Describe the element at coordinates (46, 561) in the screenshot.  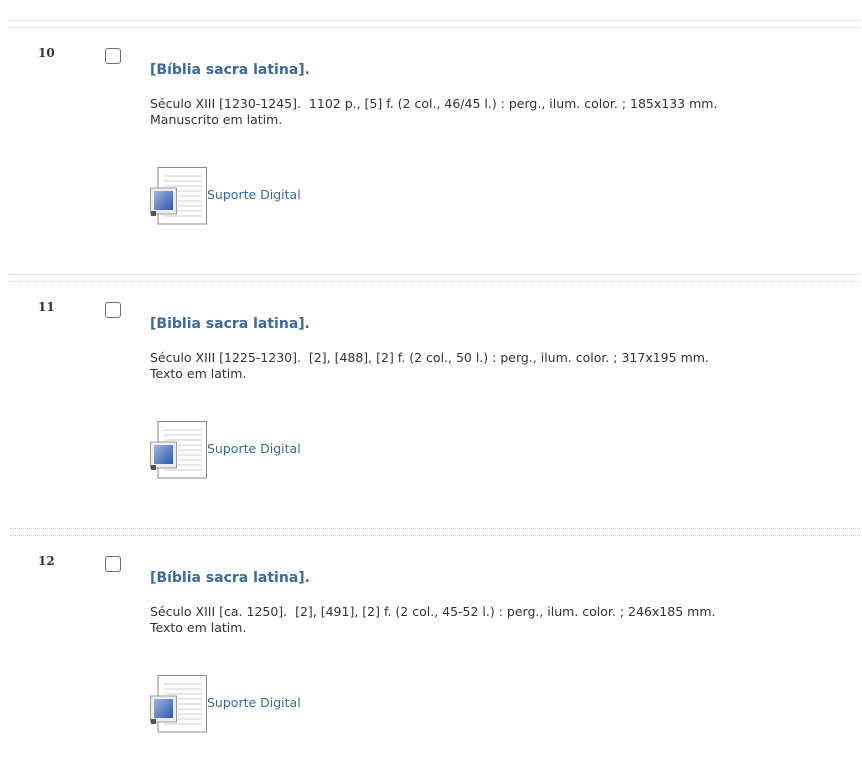
I see `record-number: 12` at that location.